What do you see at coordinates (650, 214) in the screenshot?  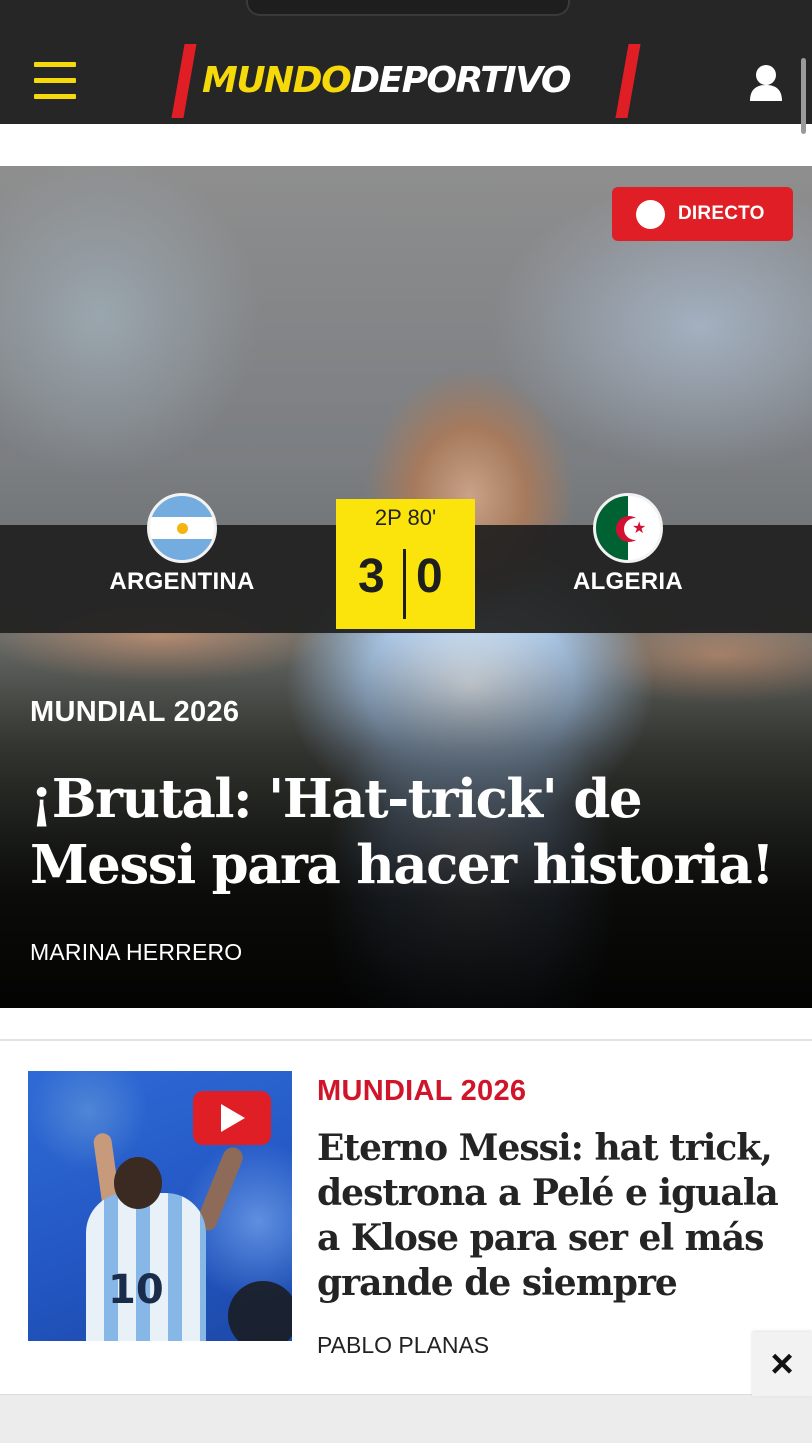 I see `live-dot-icon` at bounding box center [650, 214].